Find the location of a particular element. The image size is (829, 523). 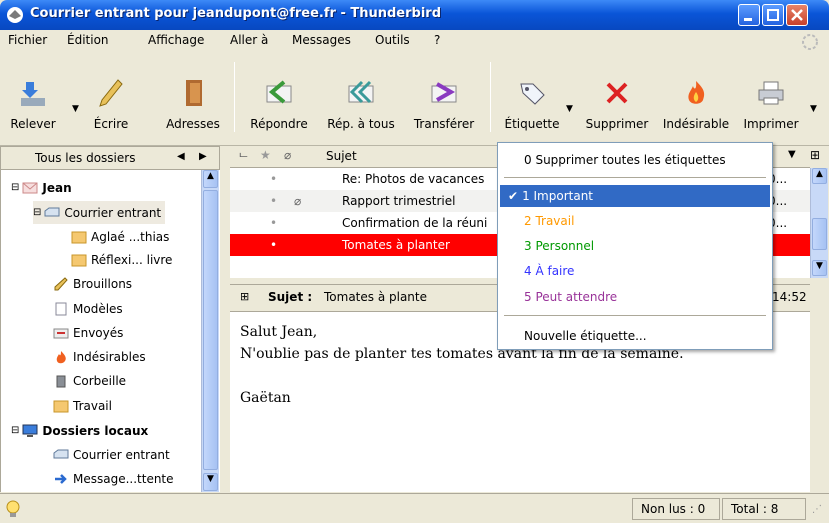

folder-item-courrier-entrant: ⊟ Courrier entrant is located at coordinates (99, 212).